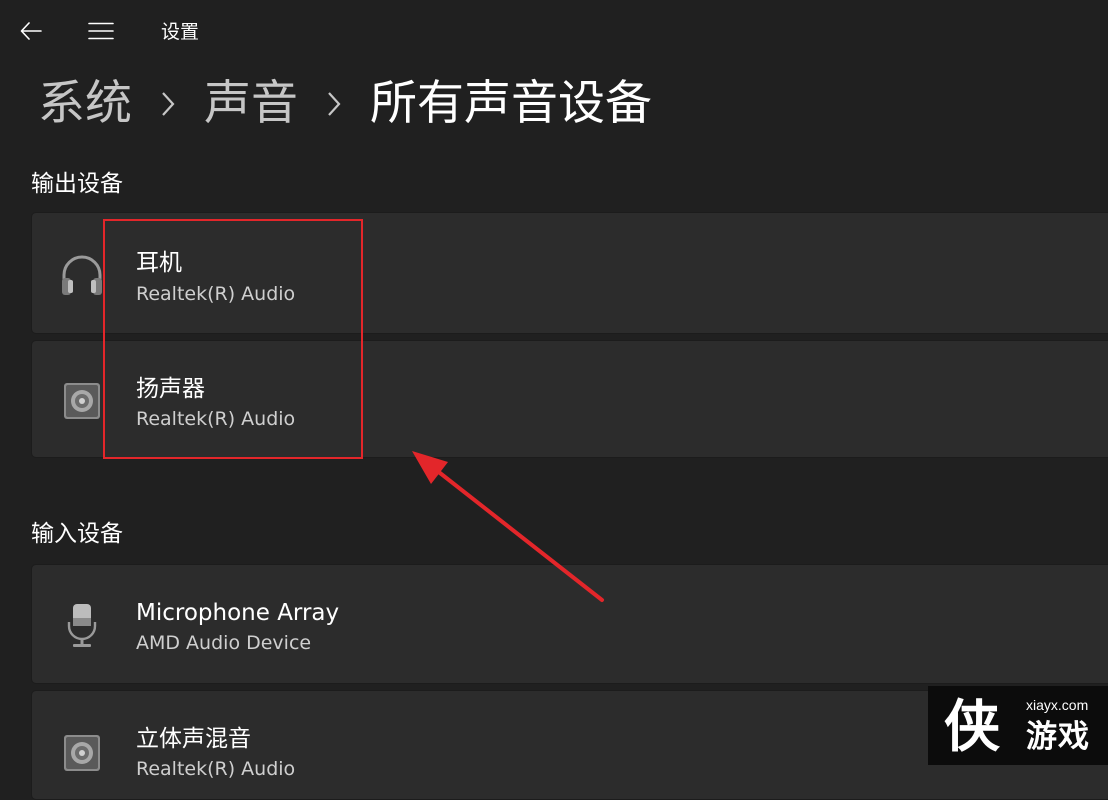 The width and height of the screenshot is (1108, 800). Describe the element at coordinates (170, 389) in the screenshot. I see `device-name: 扬声器` at that location.